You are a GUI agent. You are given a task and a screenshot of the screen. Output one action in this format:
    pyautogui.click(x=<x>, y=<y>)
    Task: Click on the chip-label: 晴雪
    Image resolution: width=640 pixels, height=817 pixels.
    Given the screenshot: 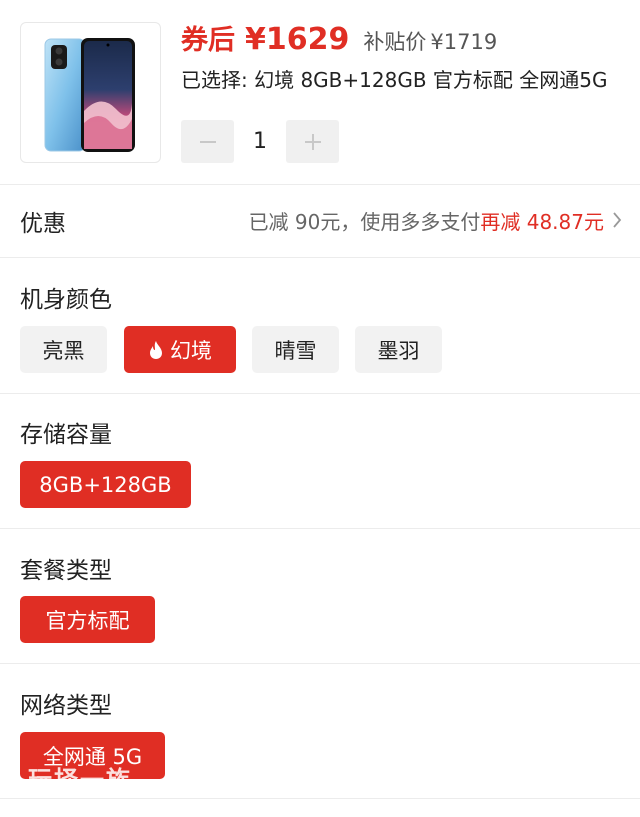 What is the action you would take?
    pyautogui.click(x=295, y=350)
    